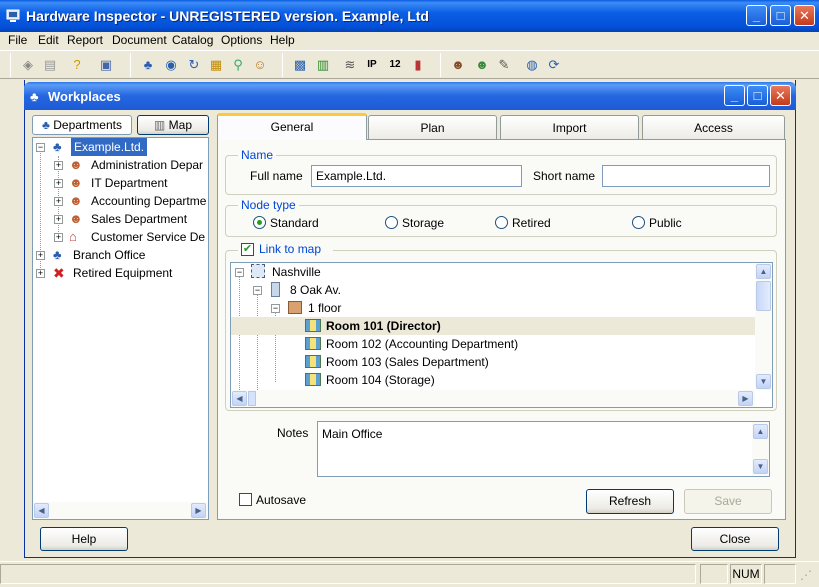  I want to click on map-vertical-scrollbar: ▲ ▼, so click(763, 326).